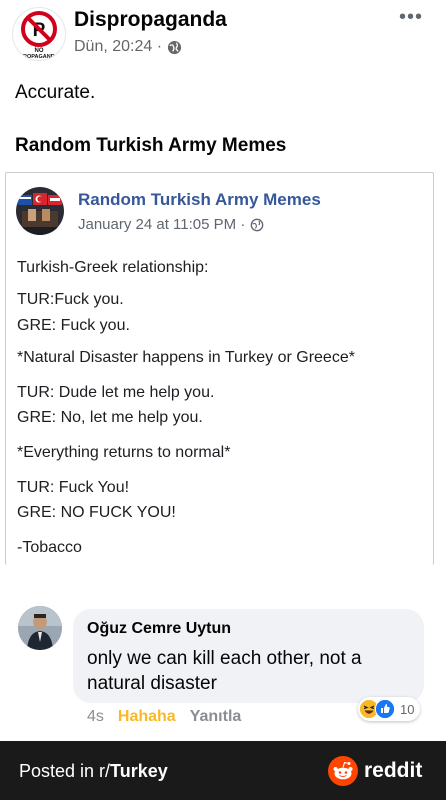  I want to click on shared-text-line: GRE: NO FUCK YOU!, so click(96, 512).